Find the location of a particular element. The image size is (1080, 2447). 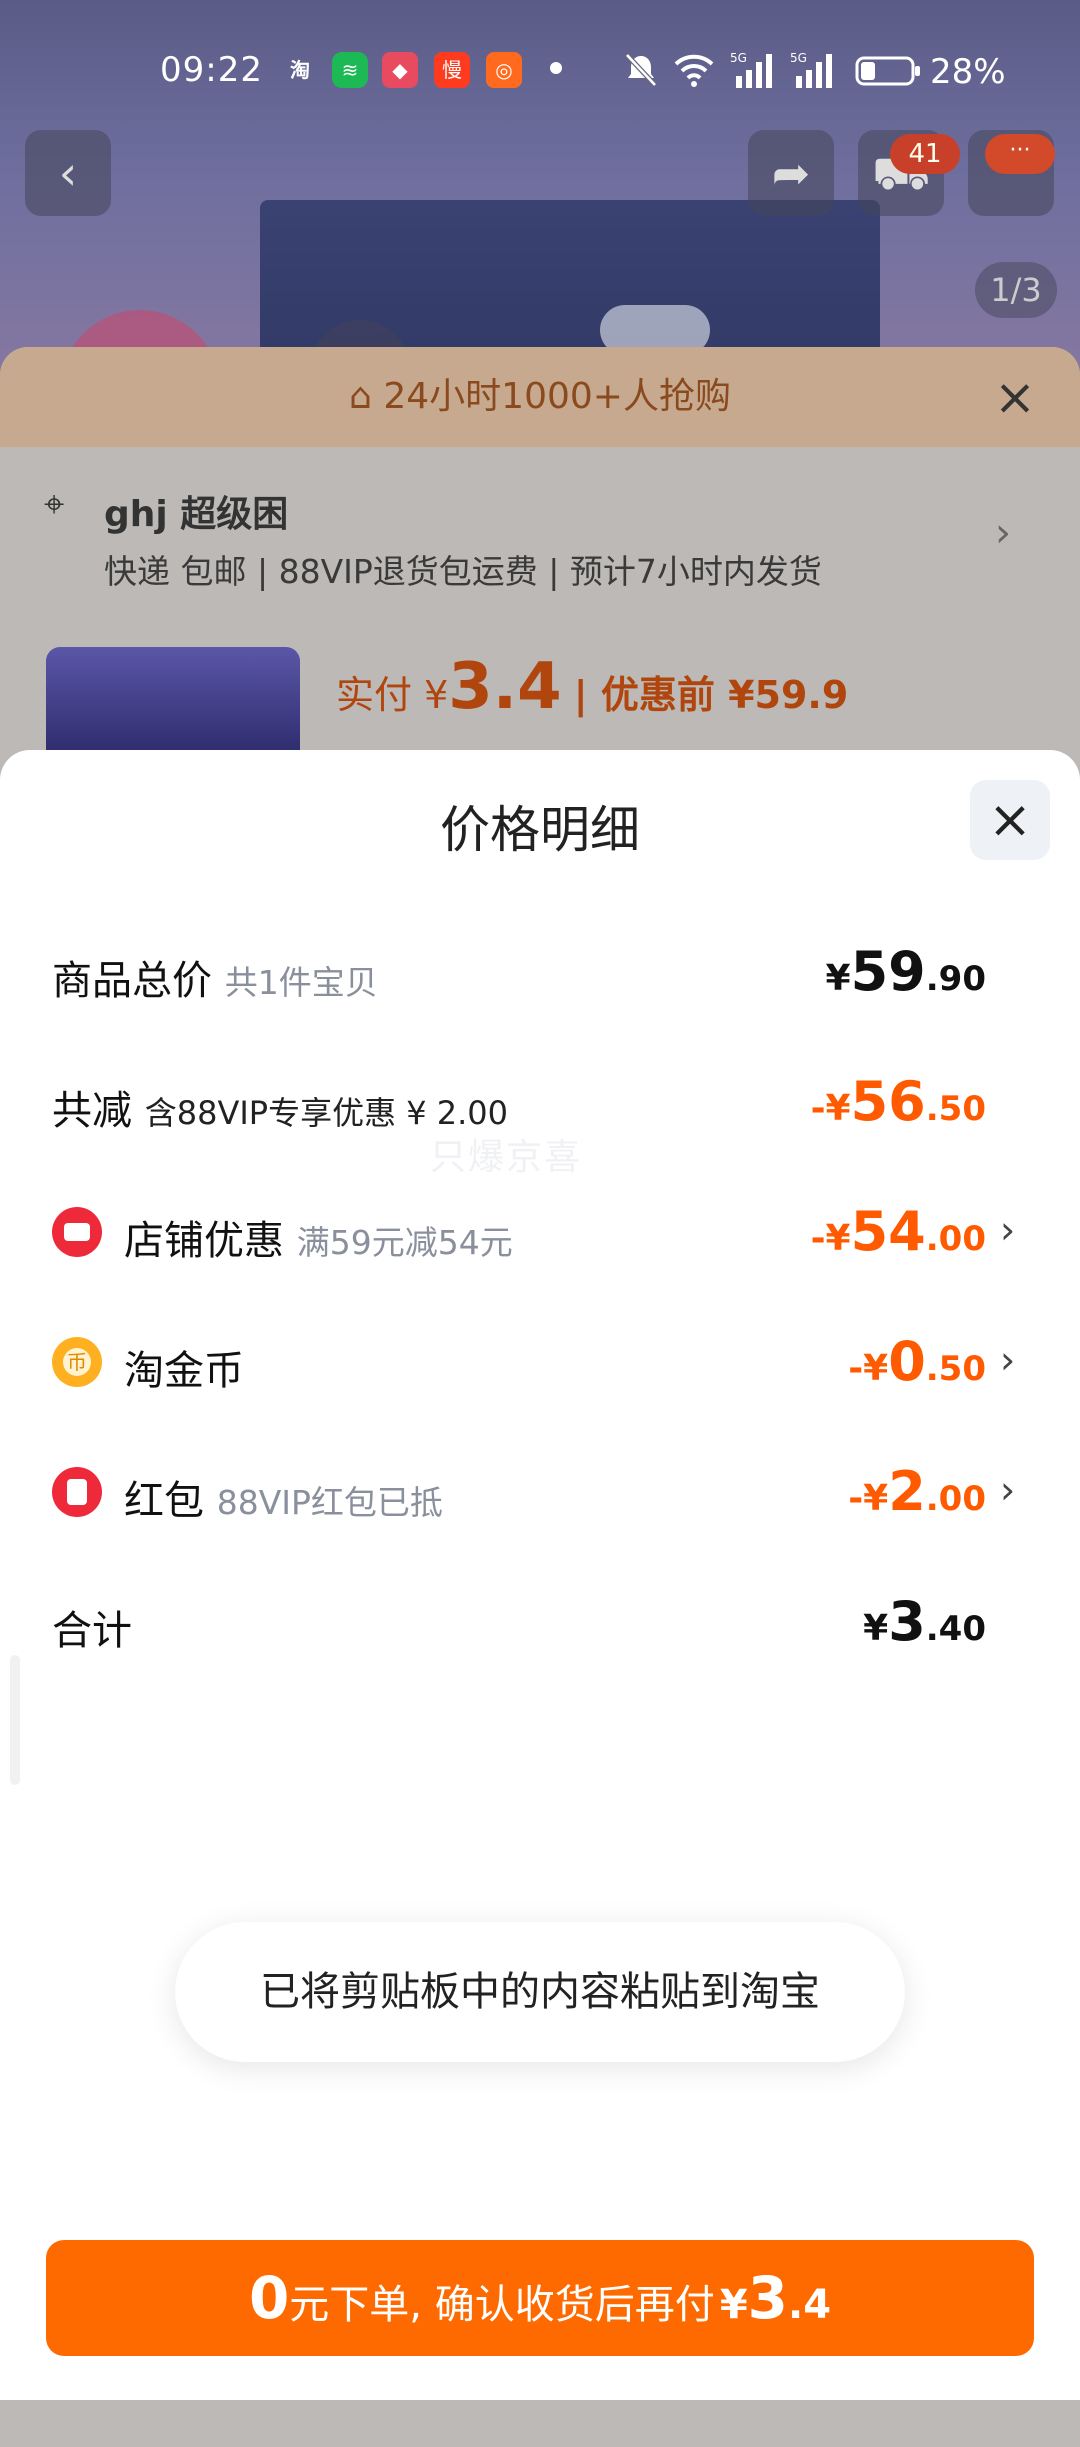

row-coin-amount: -¥0.50 is located at coordinates (917, 1361).